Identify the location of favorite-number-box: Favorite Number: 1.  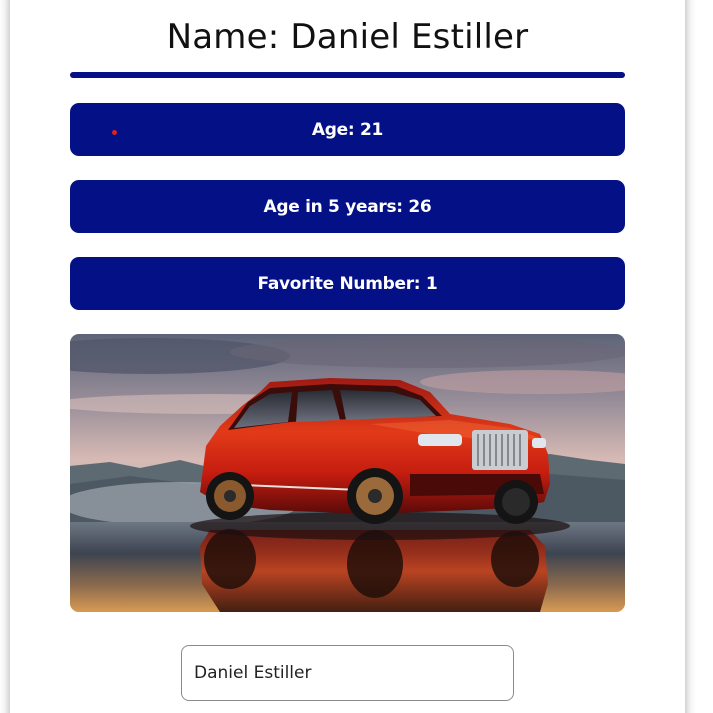
(347, 283).